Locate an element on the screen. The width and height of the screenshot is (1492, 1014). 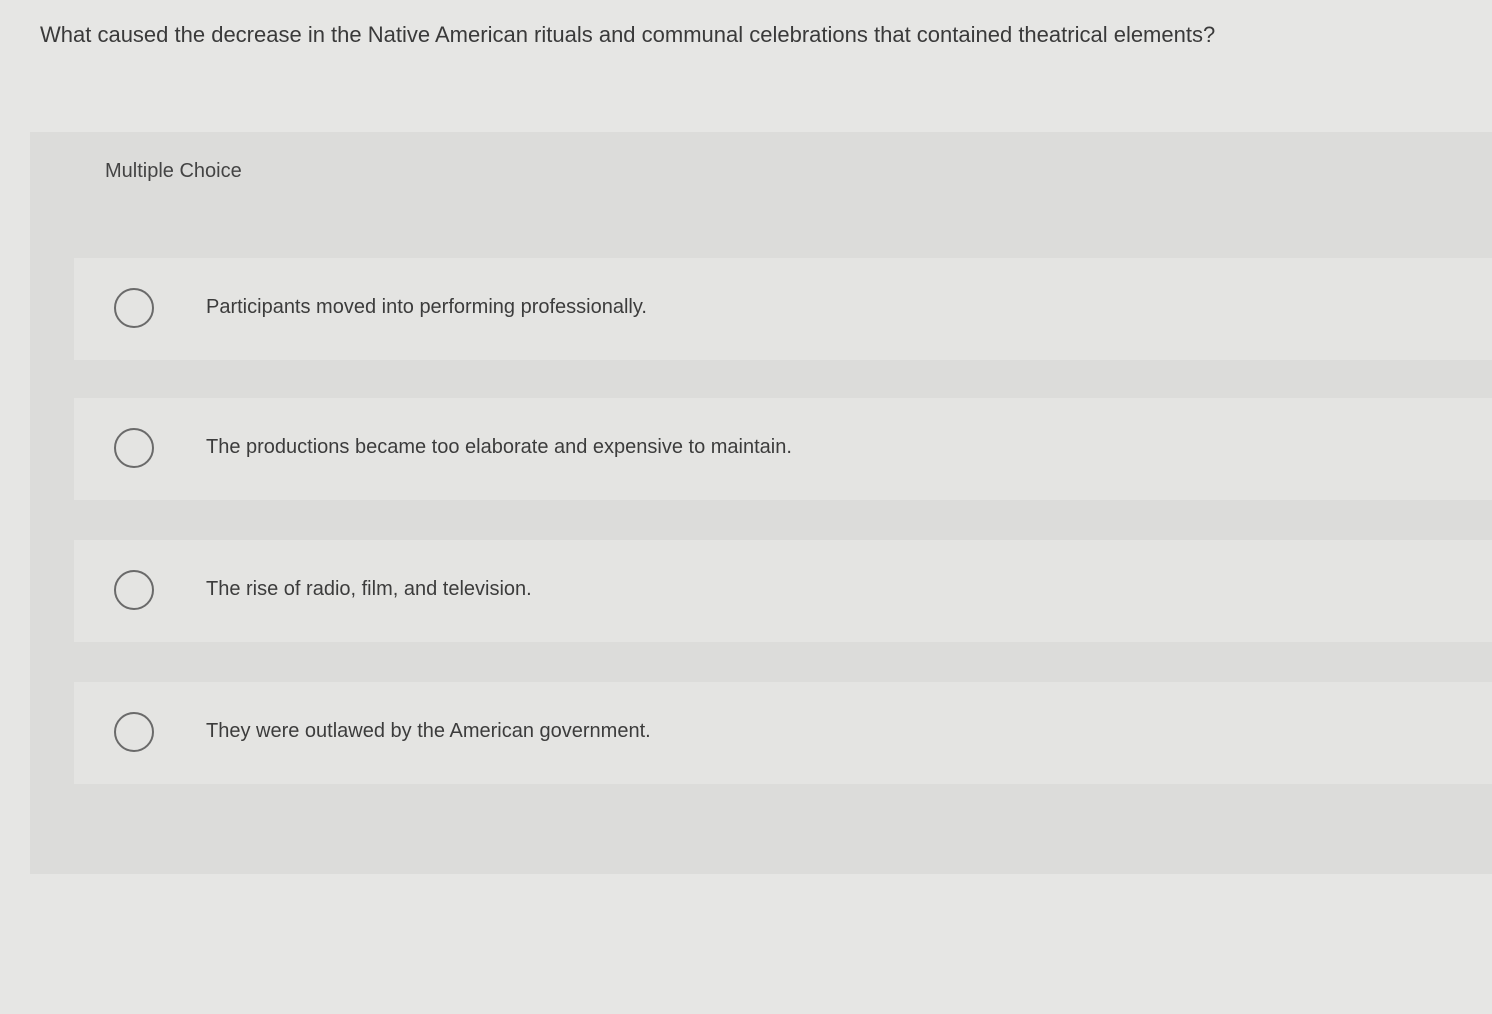
answer-option-label: The rise of radio, film, and television. is located at coordinates (369, 589).